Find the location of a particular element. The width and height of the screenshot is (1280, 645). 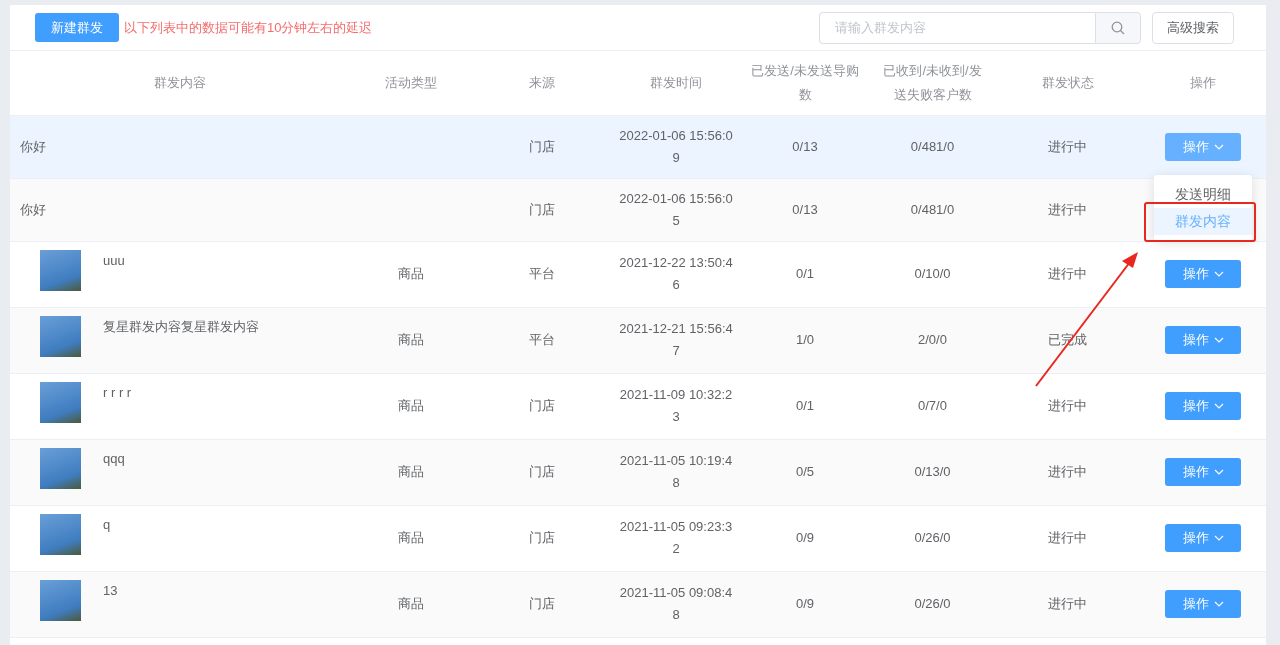

column-header: 已收到/未收到/发送失败客户数 is located at coordinates (932, 82).